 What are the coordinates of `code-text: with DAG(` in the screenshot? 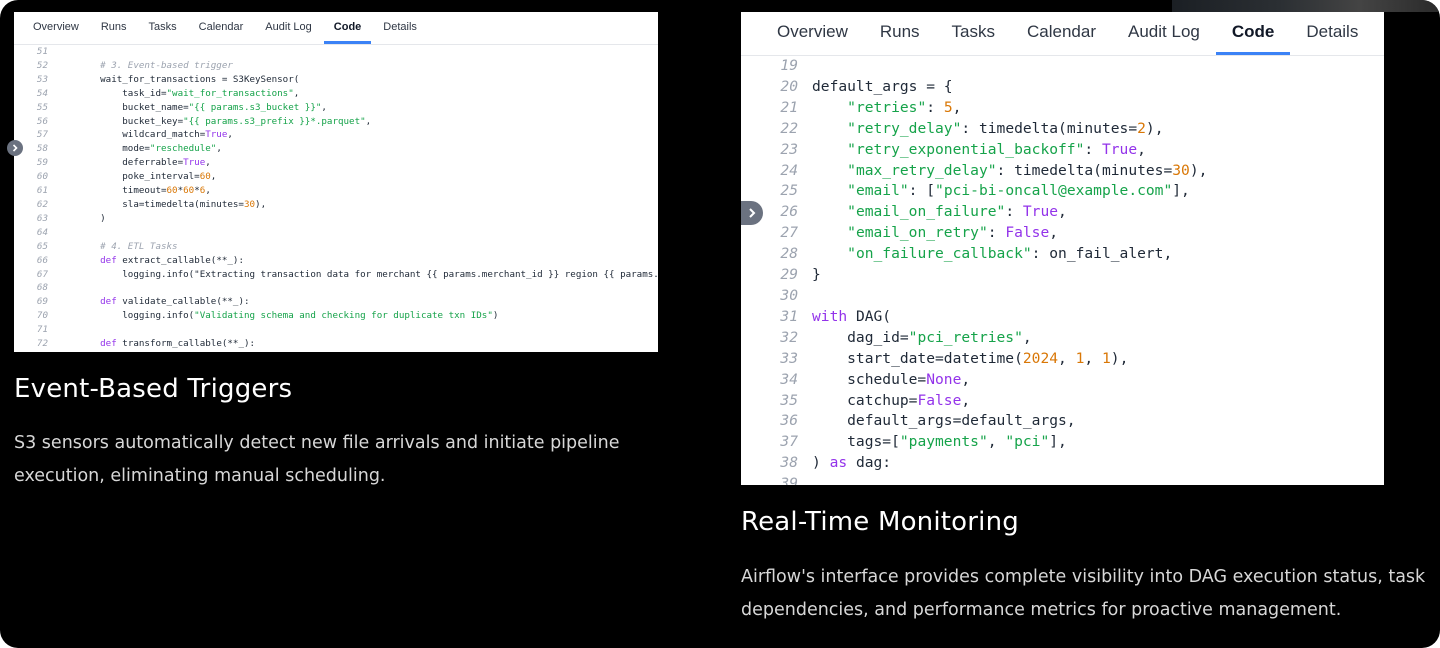 It's located at (852, 316).